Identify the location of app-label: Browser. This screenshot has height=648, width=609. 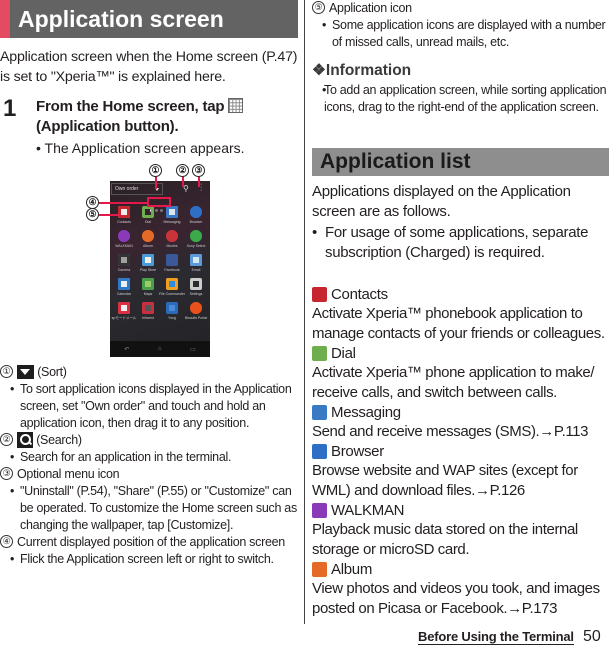
(196, 222).